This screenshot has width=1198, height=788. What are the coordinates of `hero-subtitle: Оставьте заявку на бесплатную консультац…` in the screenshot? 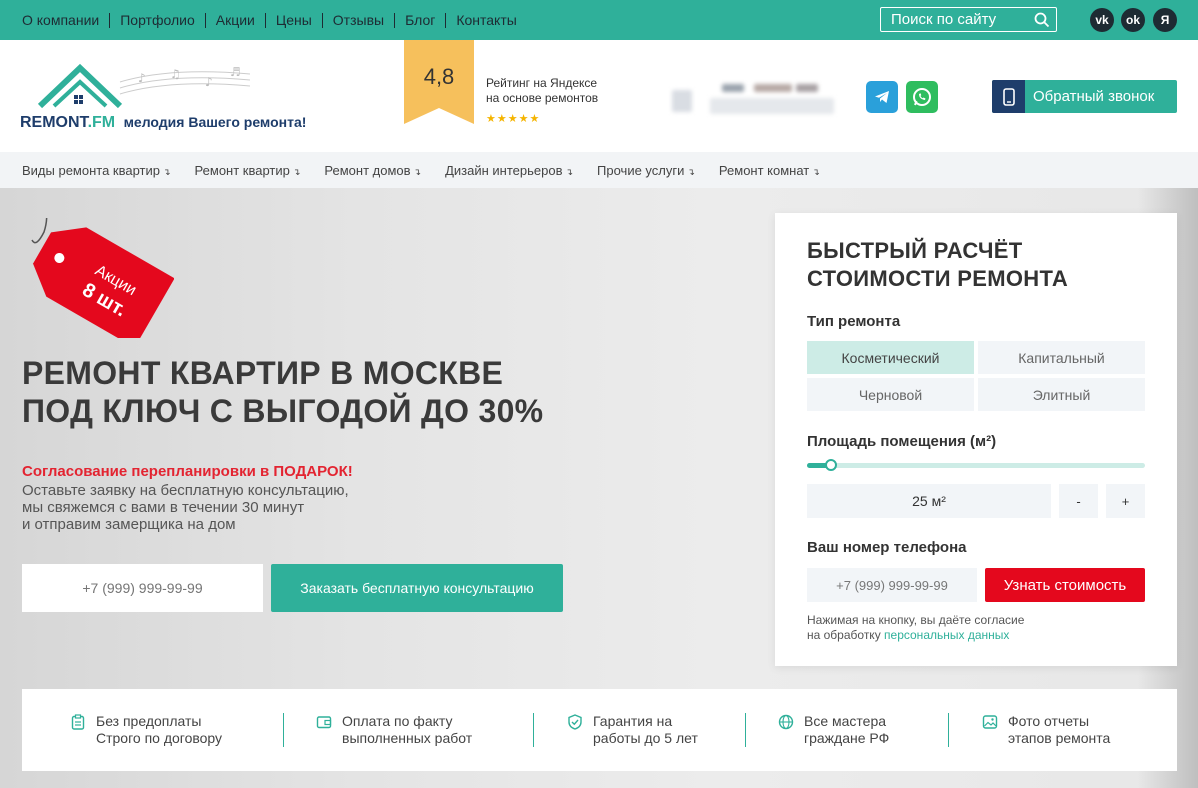 It's located at (185, 507).